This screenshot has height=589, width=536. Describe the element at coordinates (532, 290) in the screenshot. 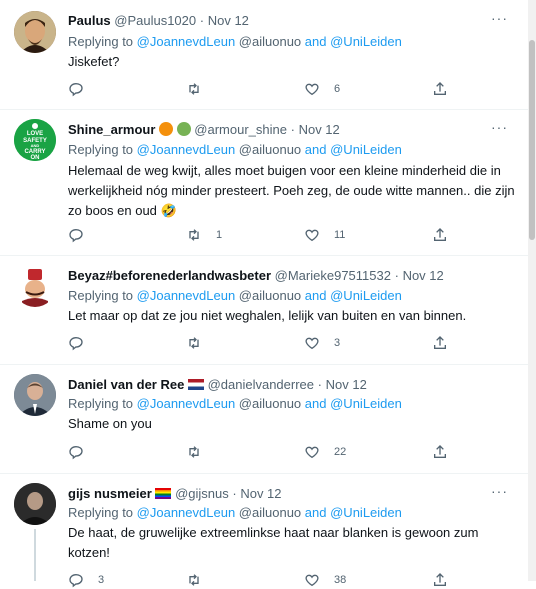

I see `scrollbar` at that location.